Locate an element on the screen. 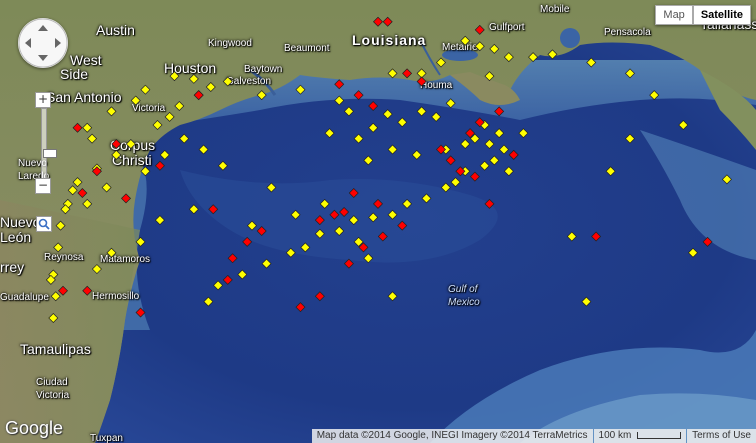 Image resolution: width=756 pixels, height=443 pixels. magnifier-icon is located at coordinates (44, 224).